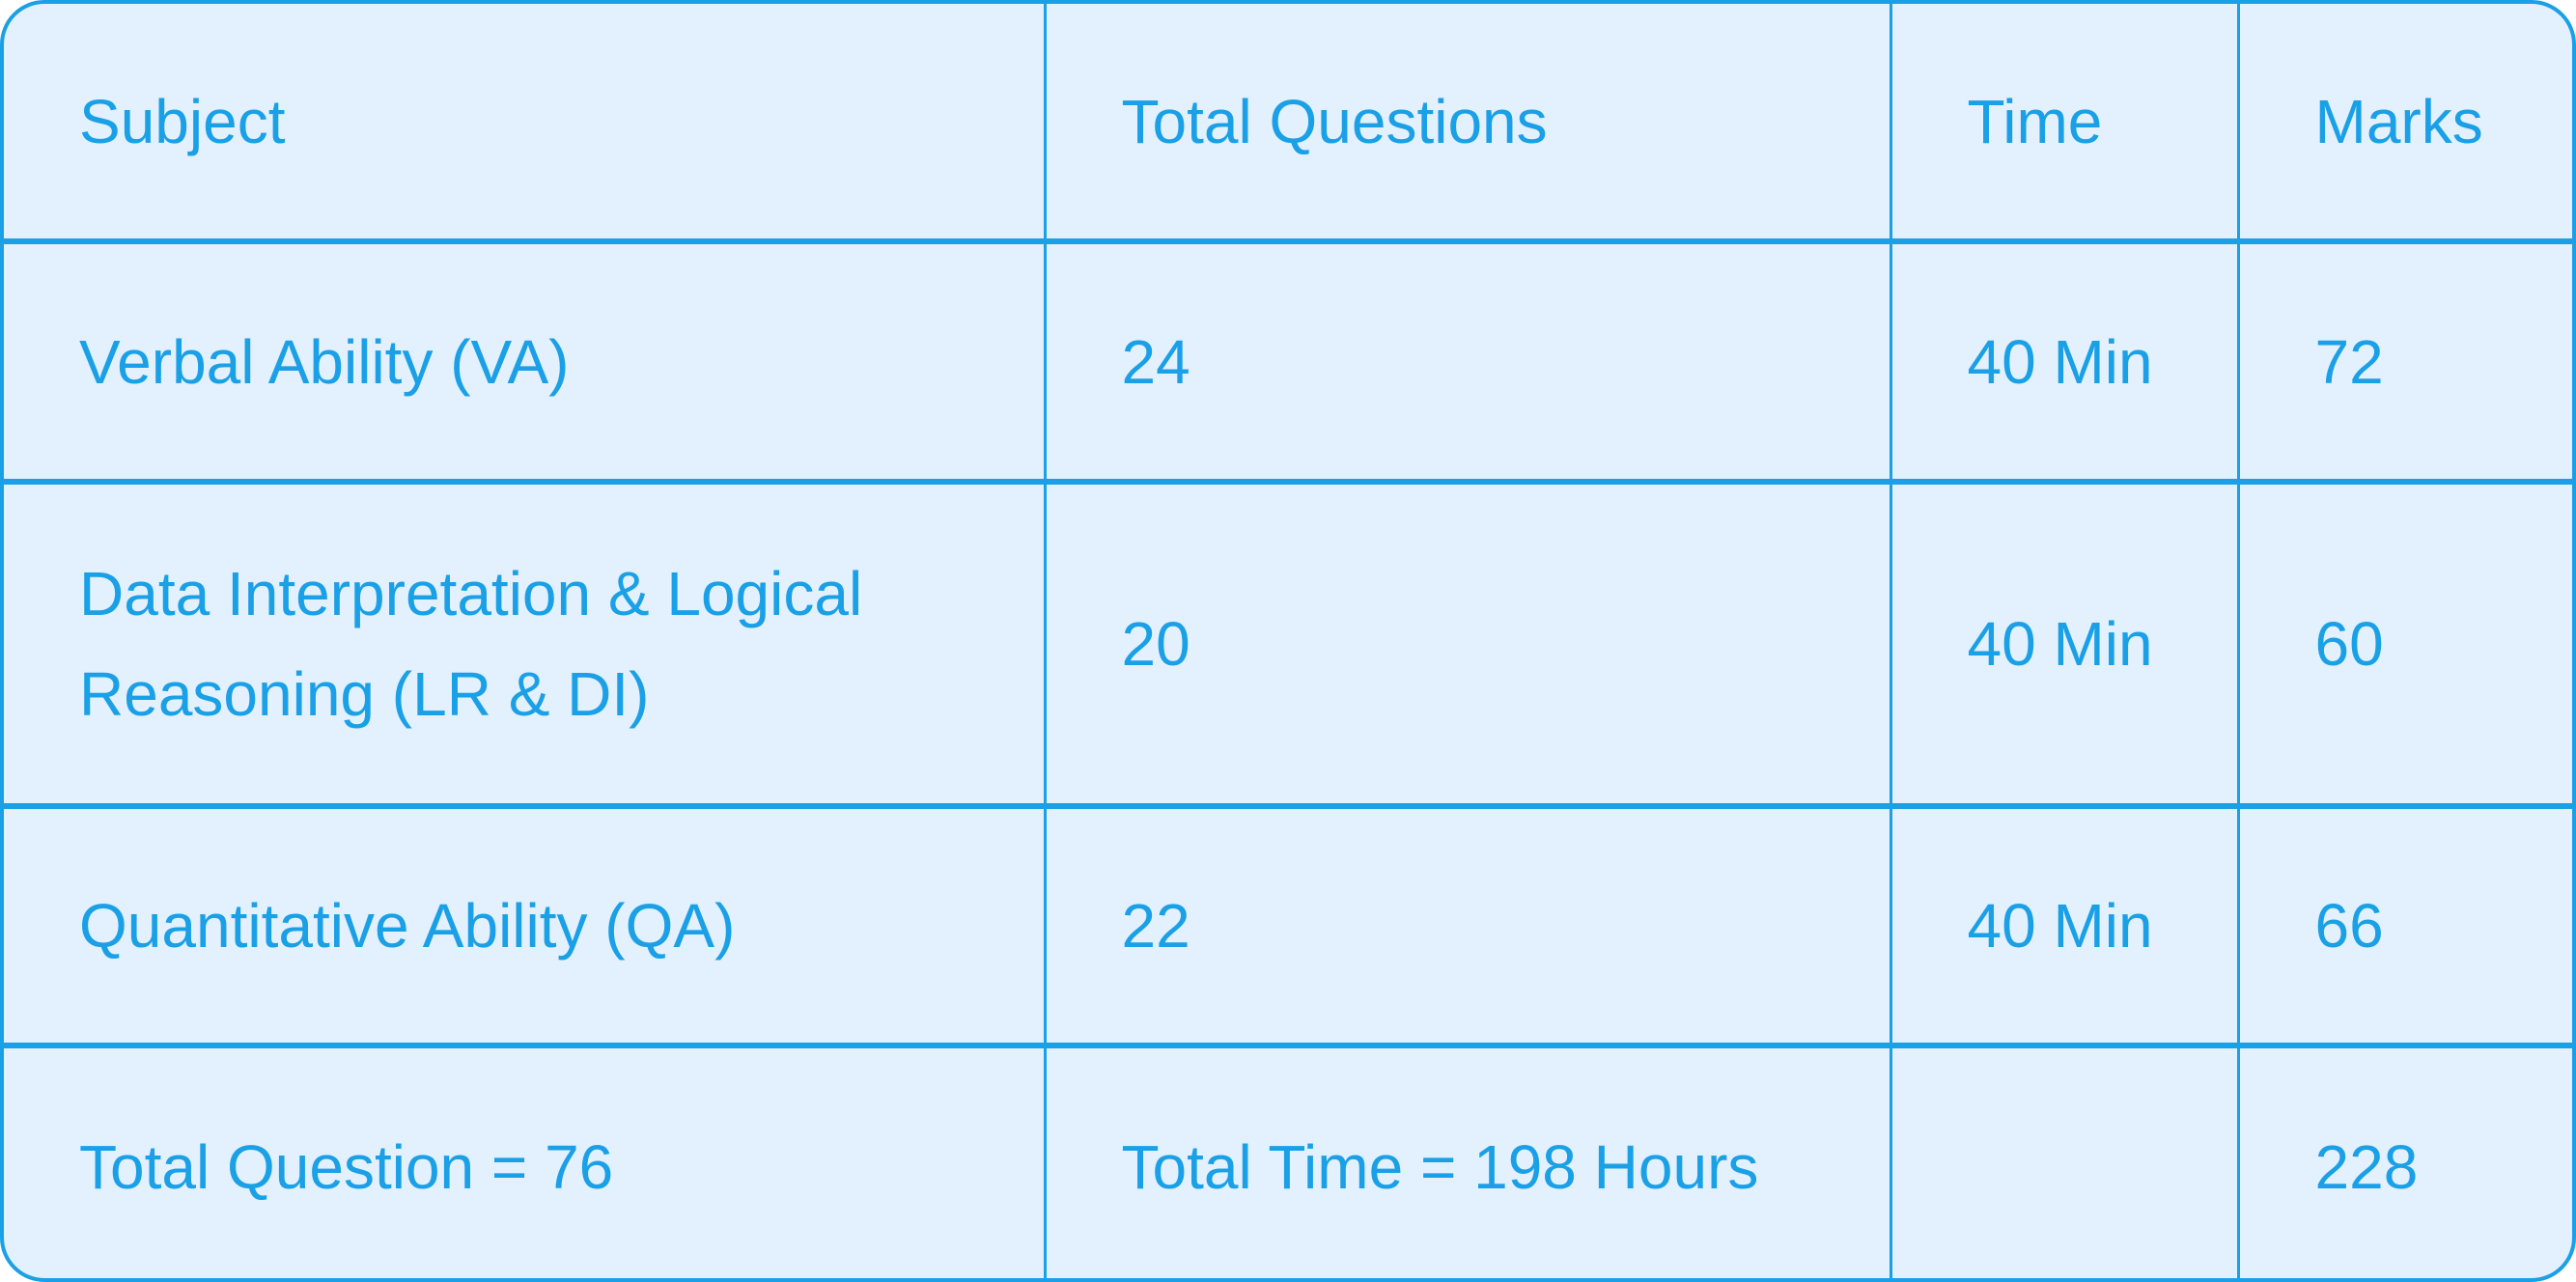  I want to click on cell-marks: 60, so click(2405, 646).